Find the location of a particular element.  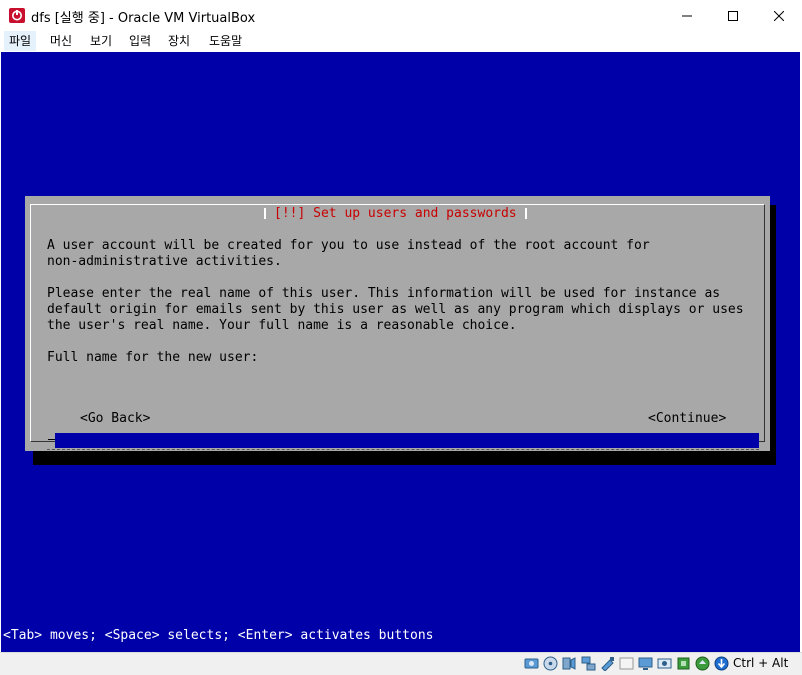

cpu-activity-icon is located at coordinates (683, 663).